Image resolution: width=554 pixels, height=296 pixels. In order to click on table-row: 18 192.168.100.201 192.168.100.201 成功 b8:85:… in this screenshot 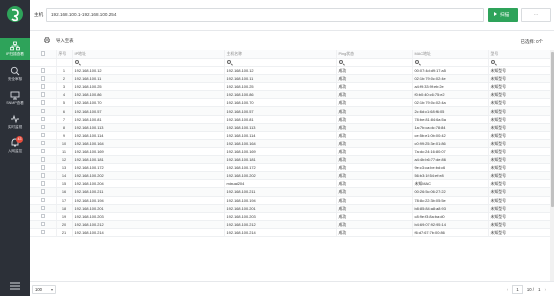, I will do `click(290, 208)`.